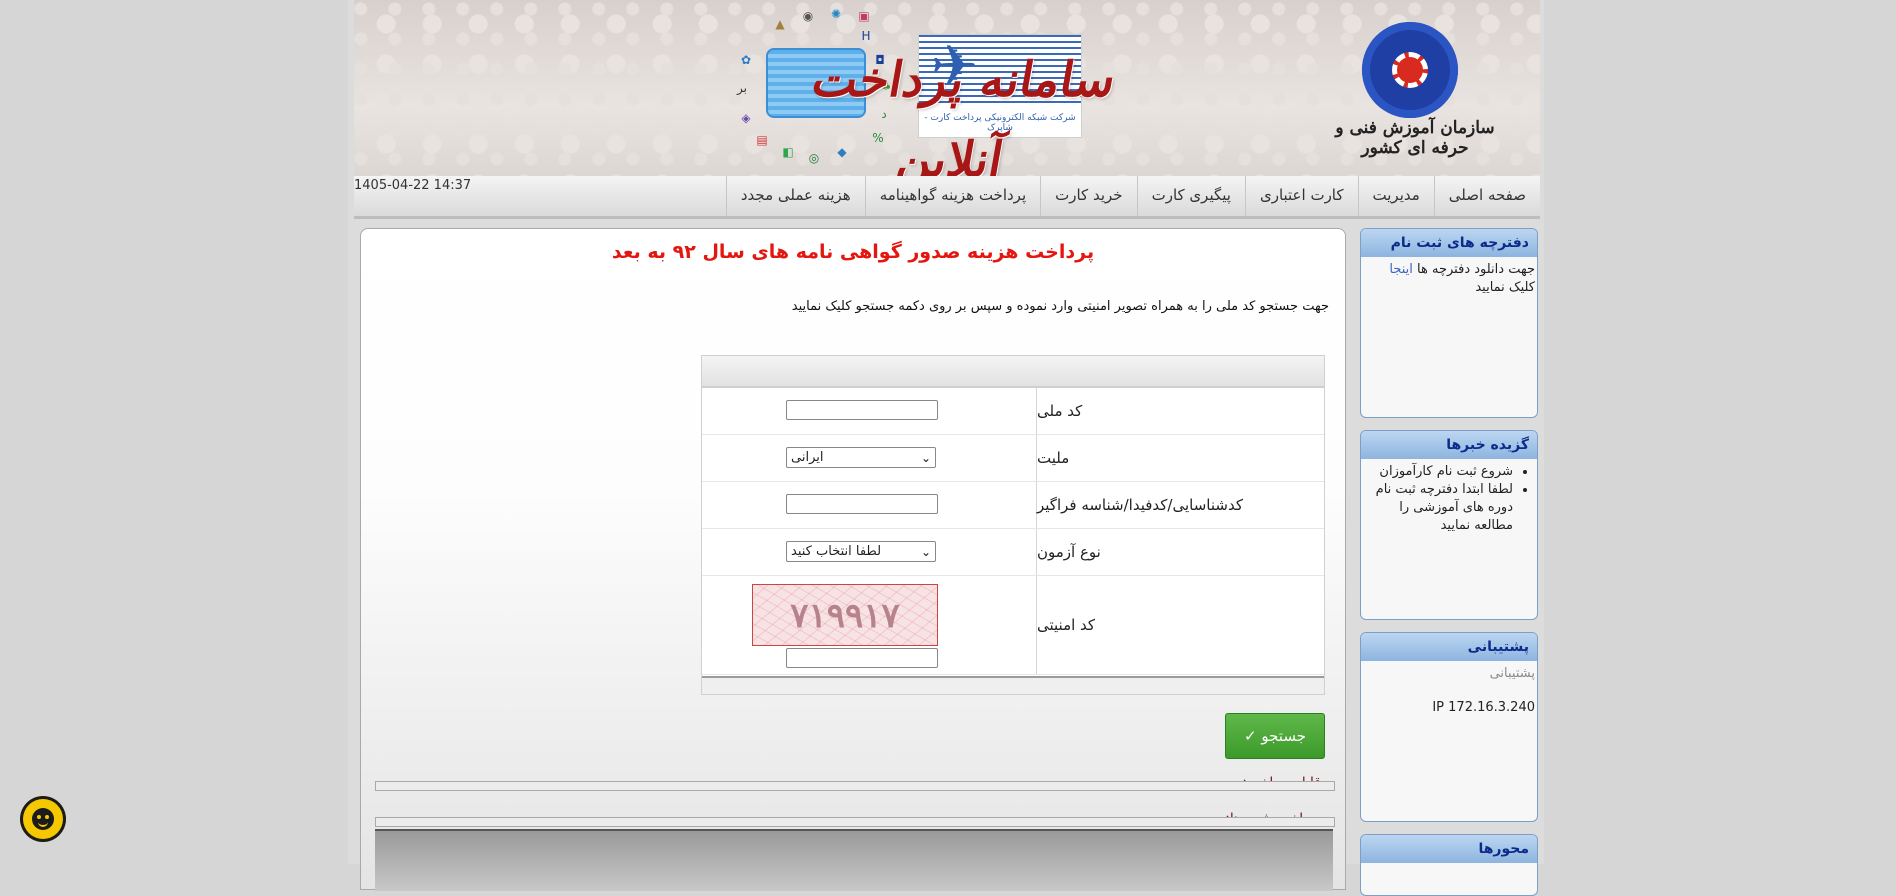 This screenshot has width=1896, height=896. Describe the element at coordinates (1473, 269) in the screenshot. I see `download-text: جهت دانلود دفترچه ها` at that location.